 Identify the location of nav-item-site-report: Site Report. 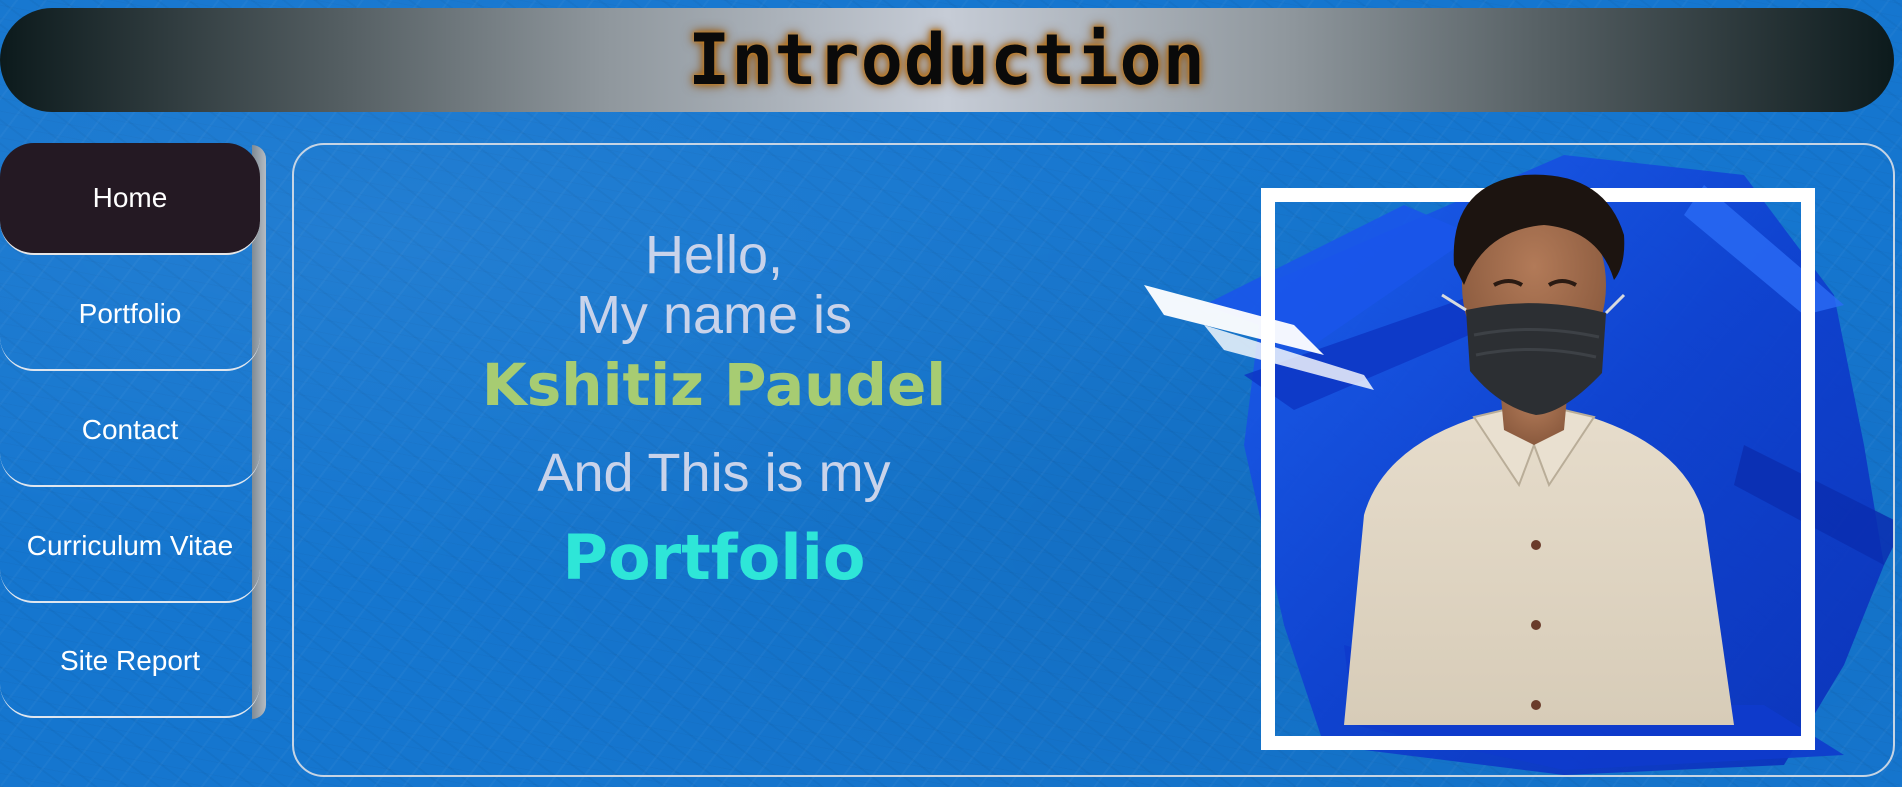
(130, 662).